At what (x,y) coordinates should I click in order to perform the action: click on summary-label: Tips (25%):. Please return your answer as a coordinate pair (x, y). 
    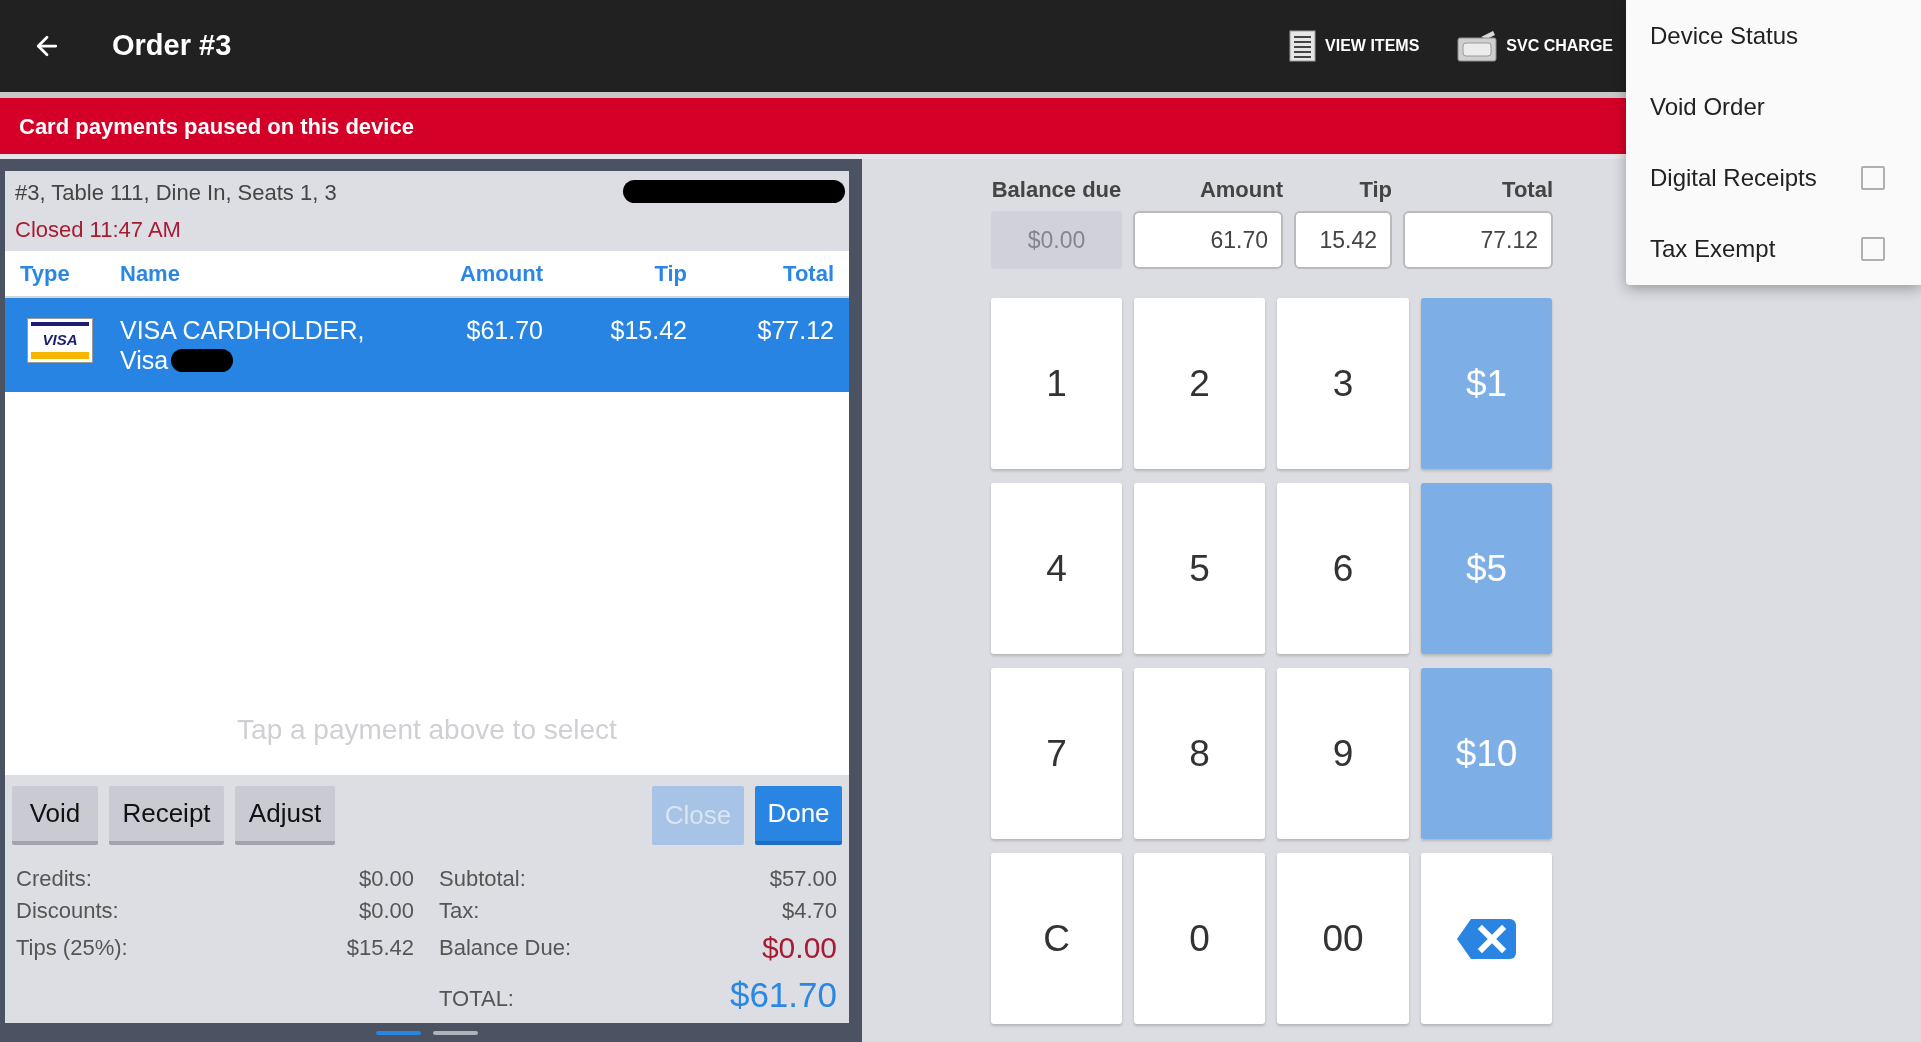
    Looking at the image, I should click on (72, 947).